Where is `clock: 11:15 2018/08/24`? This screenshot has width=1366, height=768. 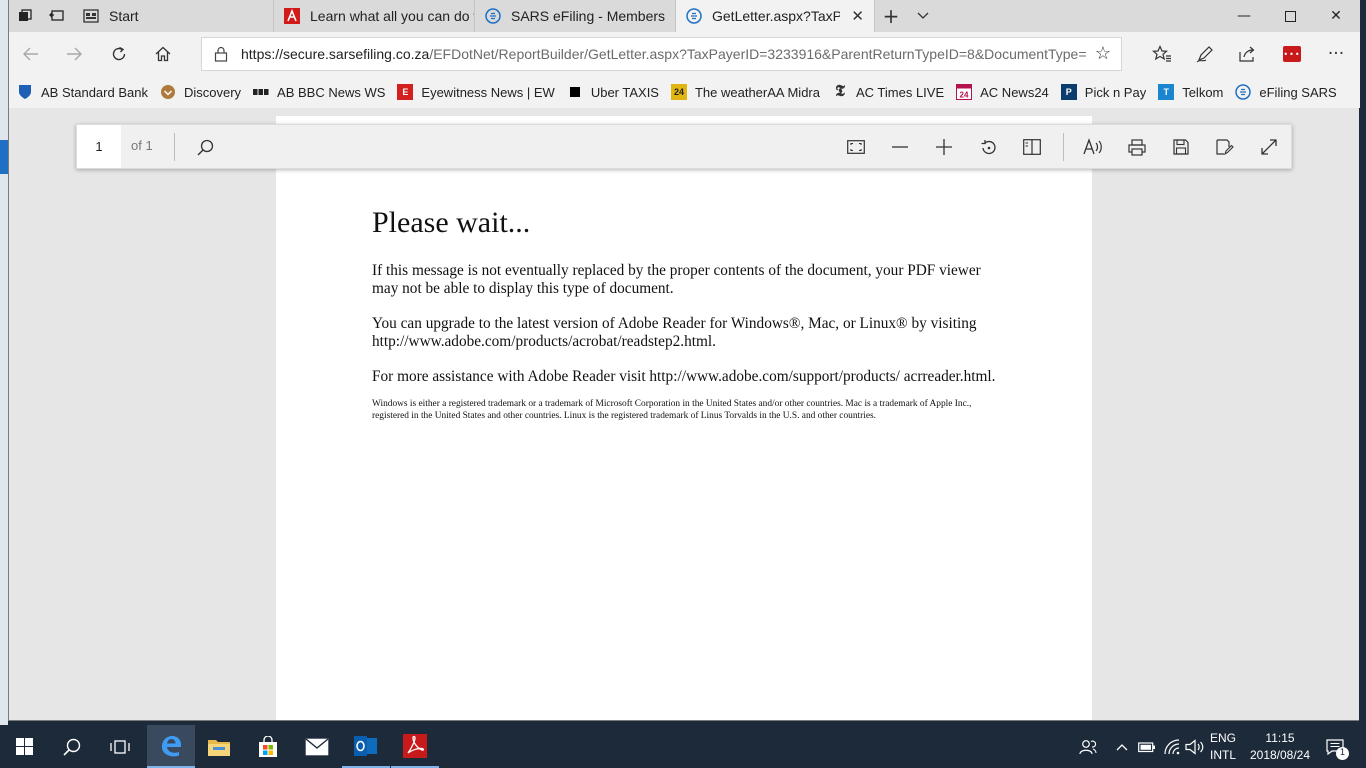
clock: 11:15 2018/08/24 is located at coordinates (1280, 747).